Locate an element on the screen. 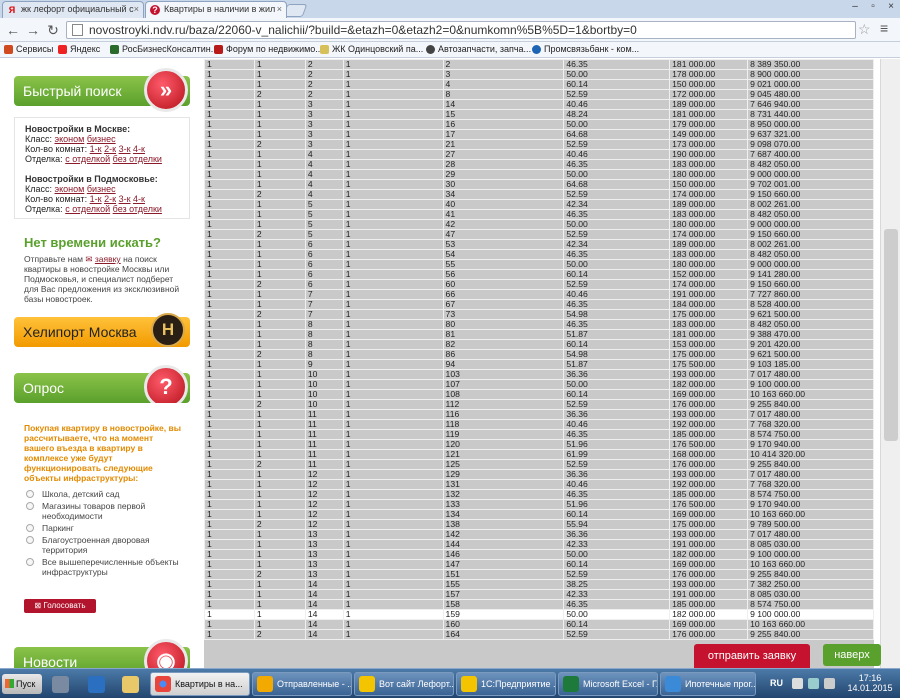 The width and height of the screenshot is (900, 698). moscow-2k-link: 2-к is located at coordinates (110, 149).